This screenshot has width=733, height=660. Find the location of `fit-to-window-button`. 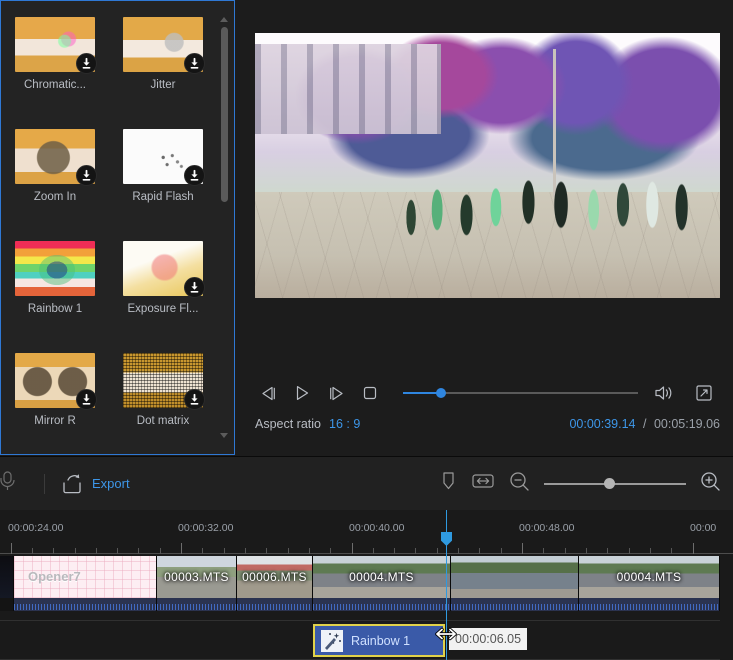

fit-to-window-button is located at coordinates (483, 483).